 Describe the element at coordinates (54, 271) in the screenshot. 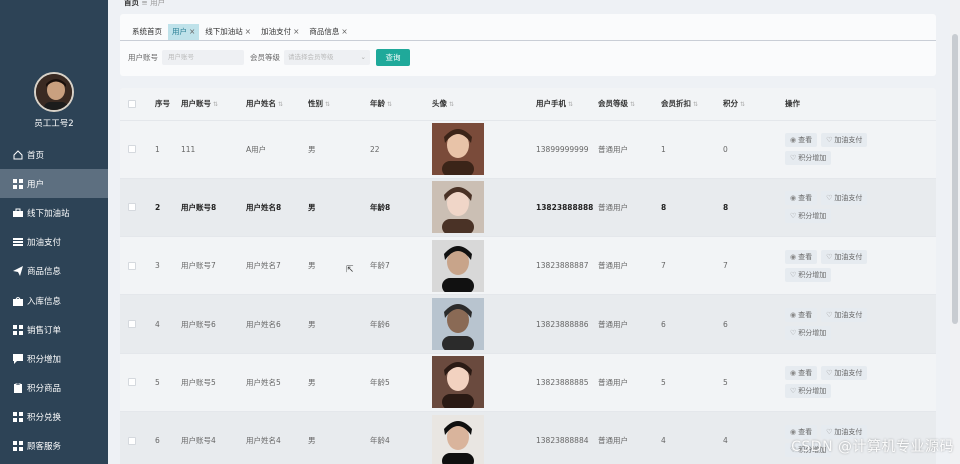

I see `sidebar-item-products: 商品信息` at that location.